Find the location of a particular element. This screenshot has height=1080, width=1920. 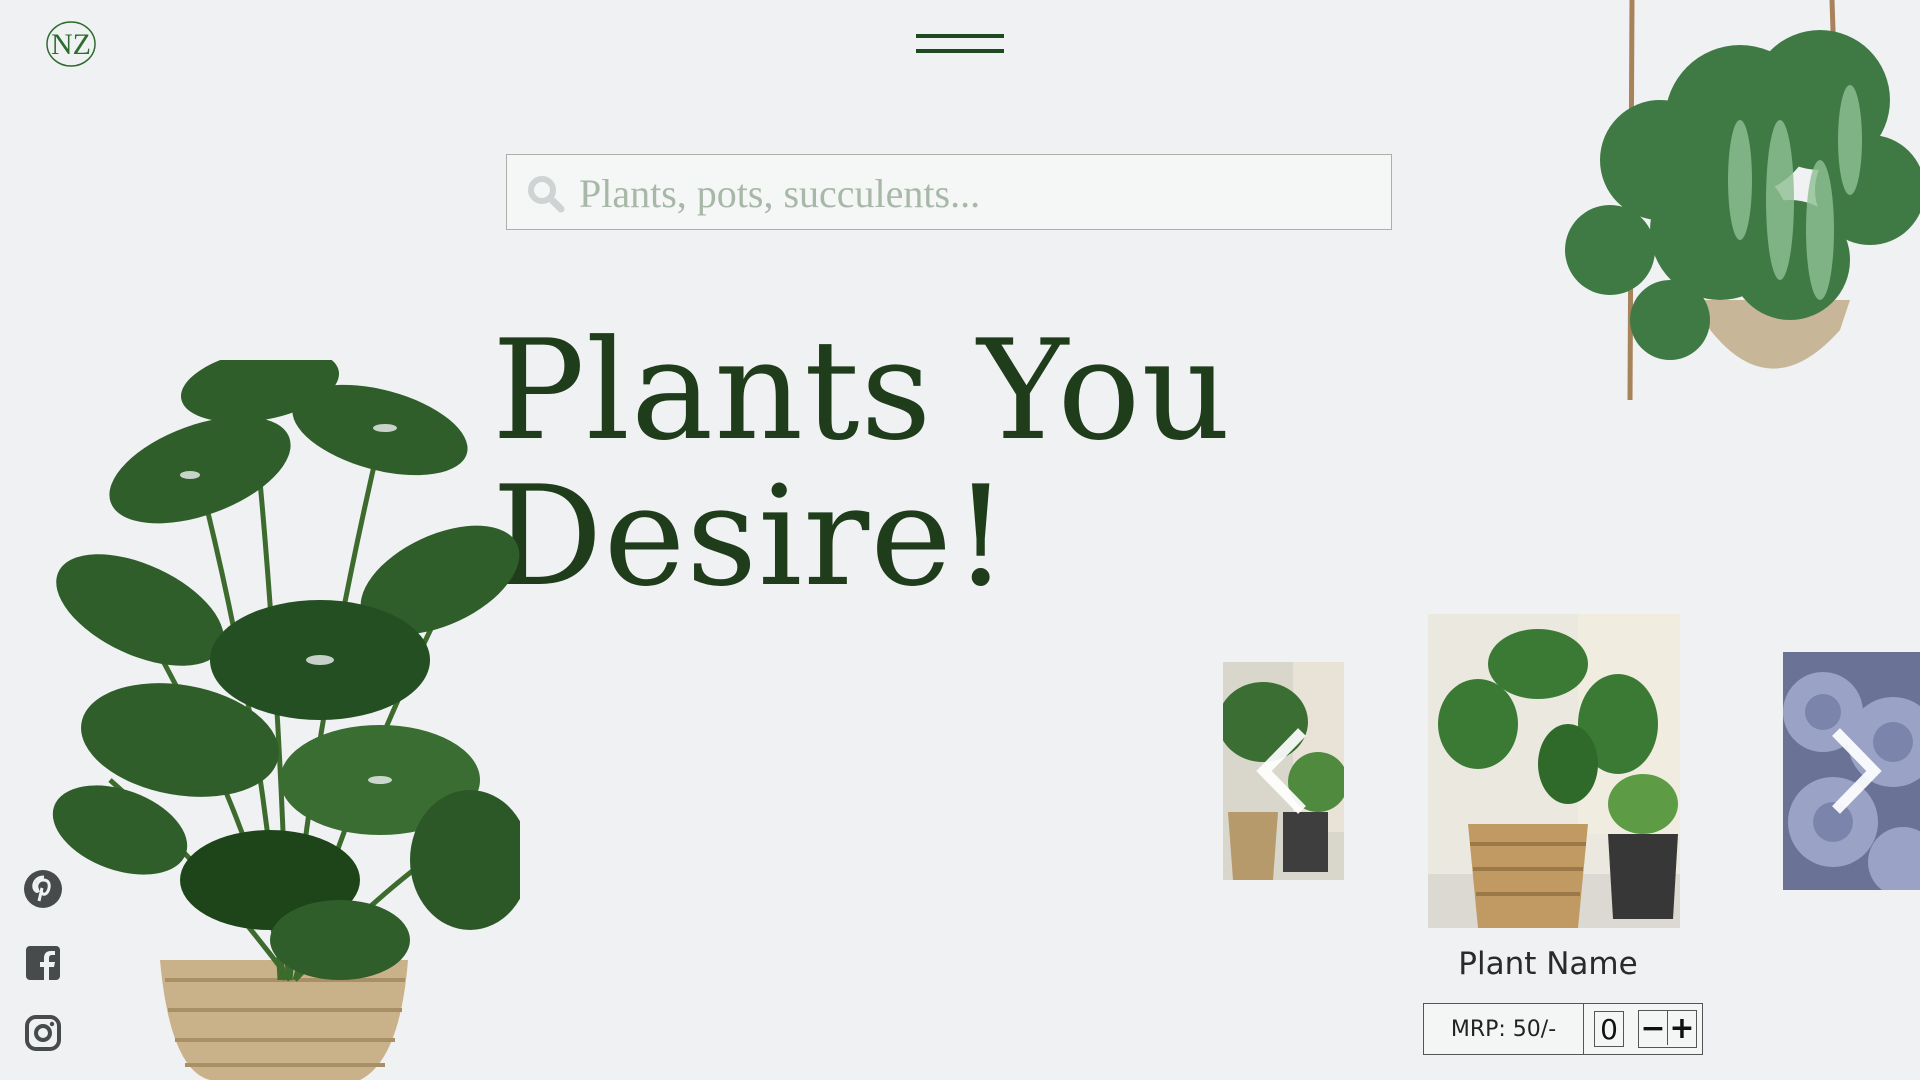

product-price-row: MRP: 50/- 0 − + is located at coordinates (1563, 1029).